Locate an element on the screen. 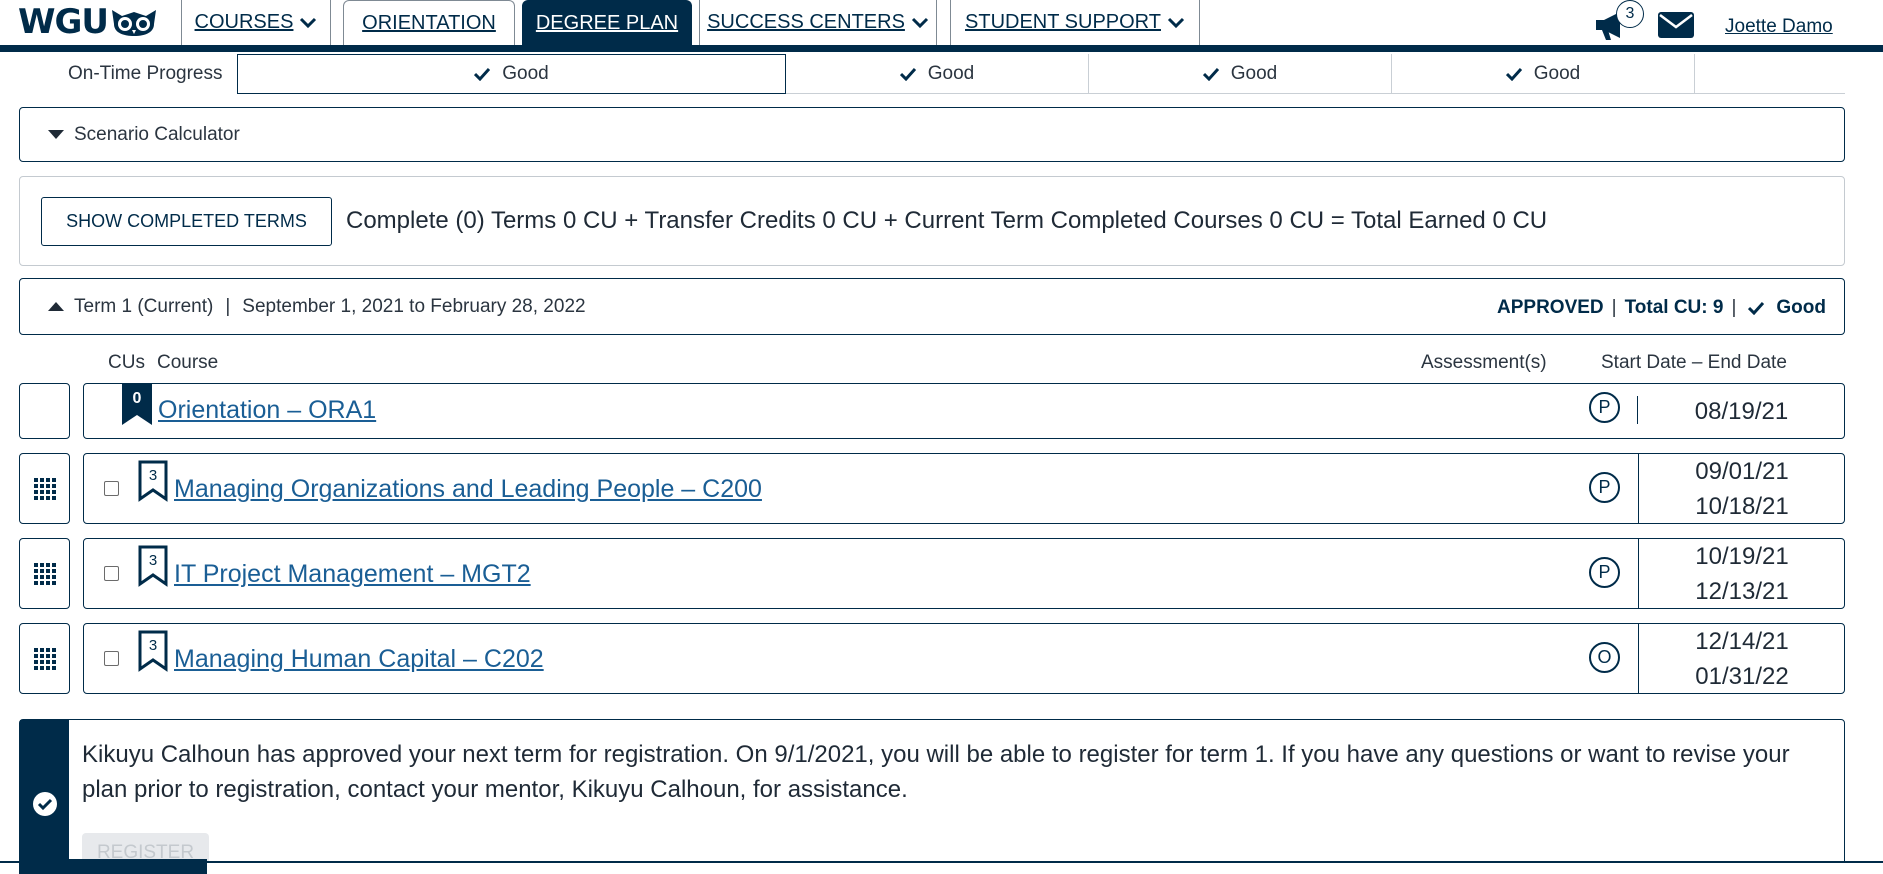 This screenshot has width=1883, height=874. nav-tab-courses: COURSES is located at coordinates (256, 22).